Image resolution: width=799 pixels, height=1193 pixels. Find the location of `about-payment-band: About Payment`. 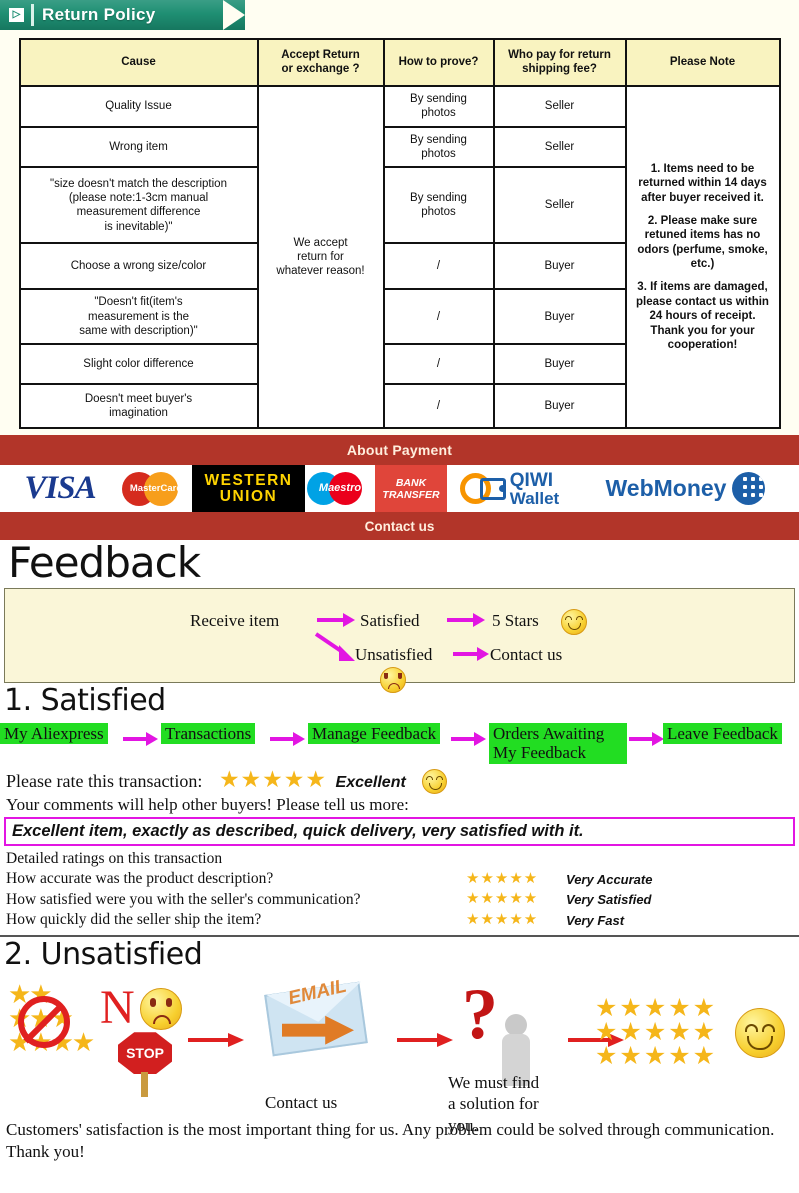

about-payment-band: About Payment is located at coordinates (399, 450).